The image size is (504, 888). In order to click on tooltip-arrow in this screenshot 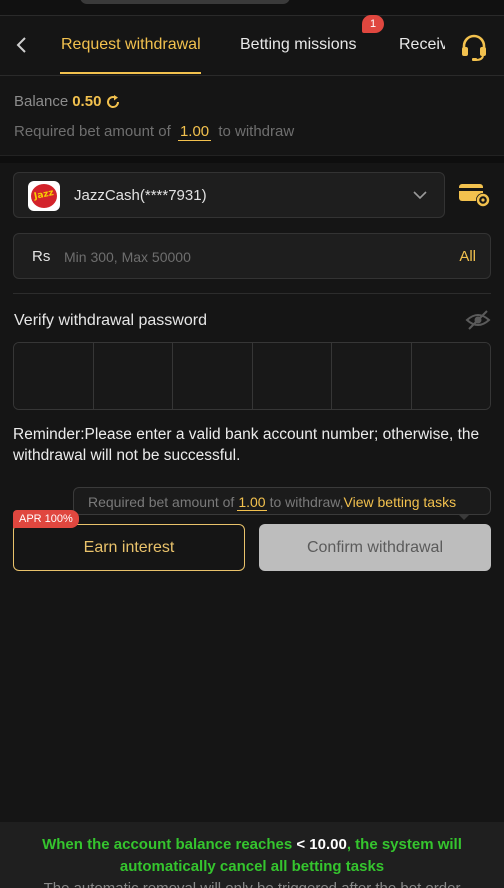, I will do `click(464, 517)`.